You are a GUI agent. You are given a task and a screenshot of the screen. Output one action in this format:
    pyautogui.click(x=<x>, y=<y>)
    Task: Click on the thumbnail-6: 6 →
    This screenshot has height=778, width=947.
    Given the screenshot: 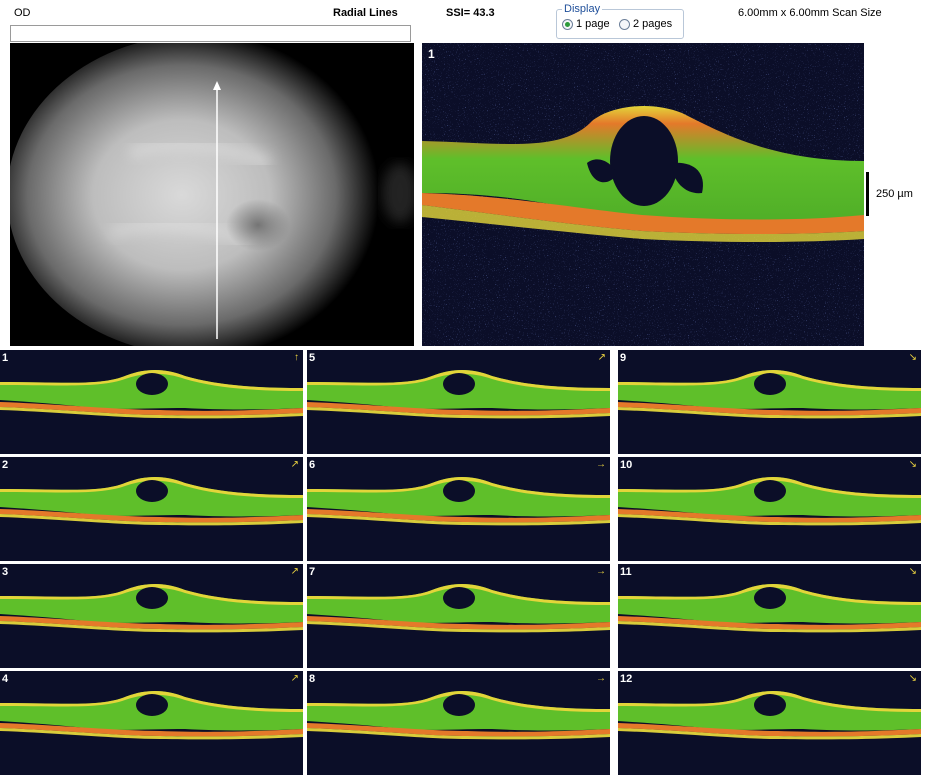 What is the action you would take?
    pyautogui.click(x=458, y=509)
    